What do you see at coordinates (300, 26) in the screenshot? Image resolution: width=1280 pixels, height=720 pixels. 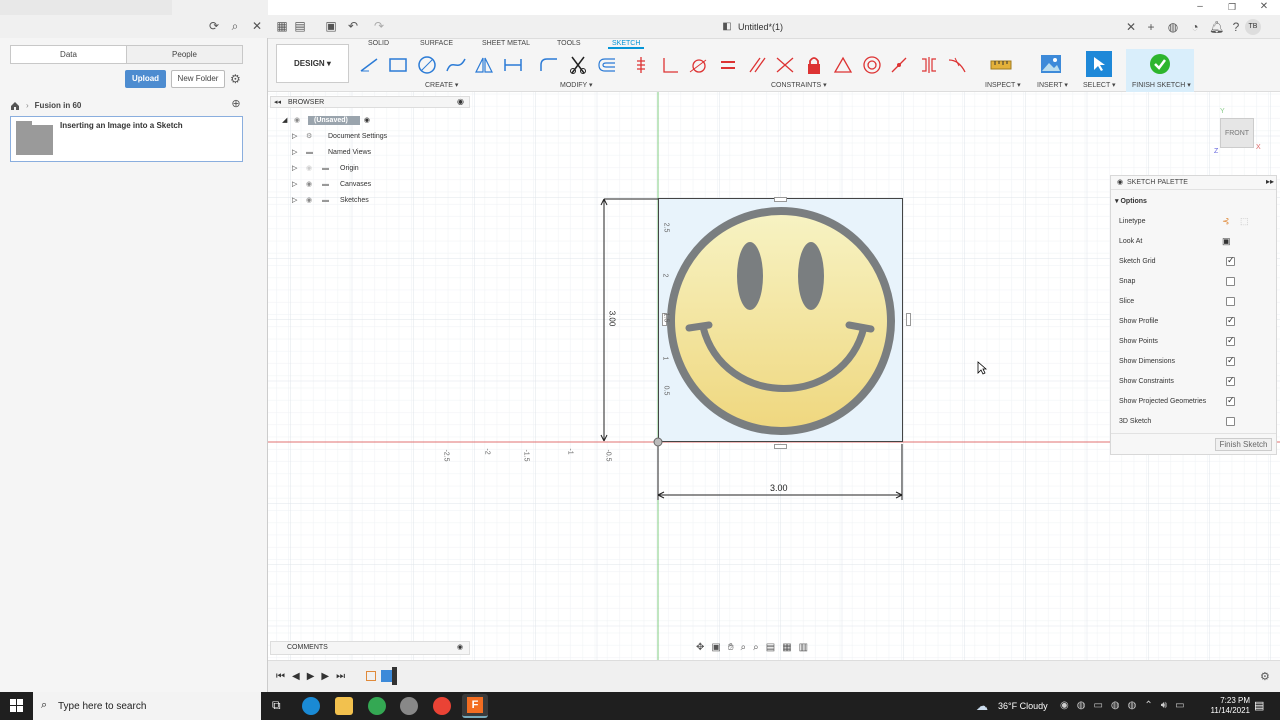 I see `file-icon: ▤` at bounding box center [300, 26].